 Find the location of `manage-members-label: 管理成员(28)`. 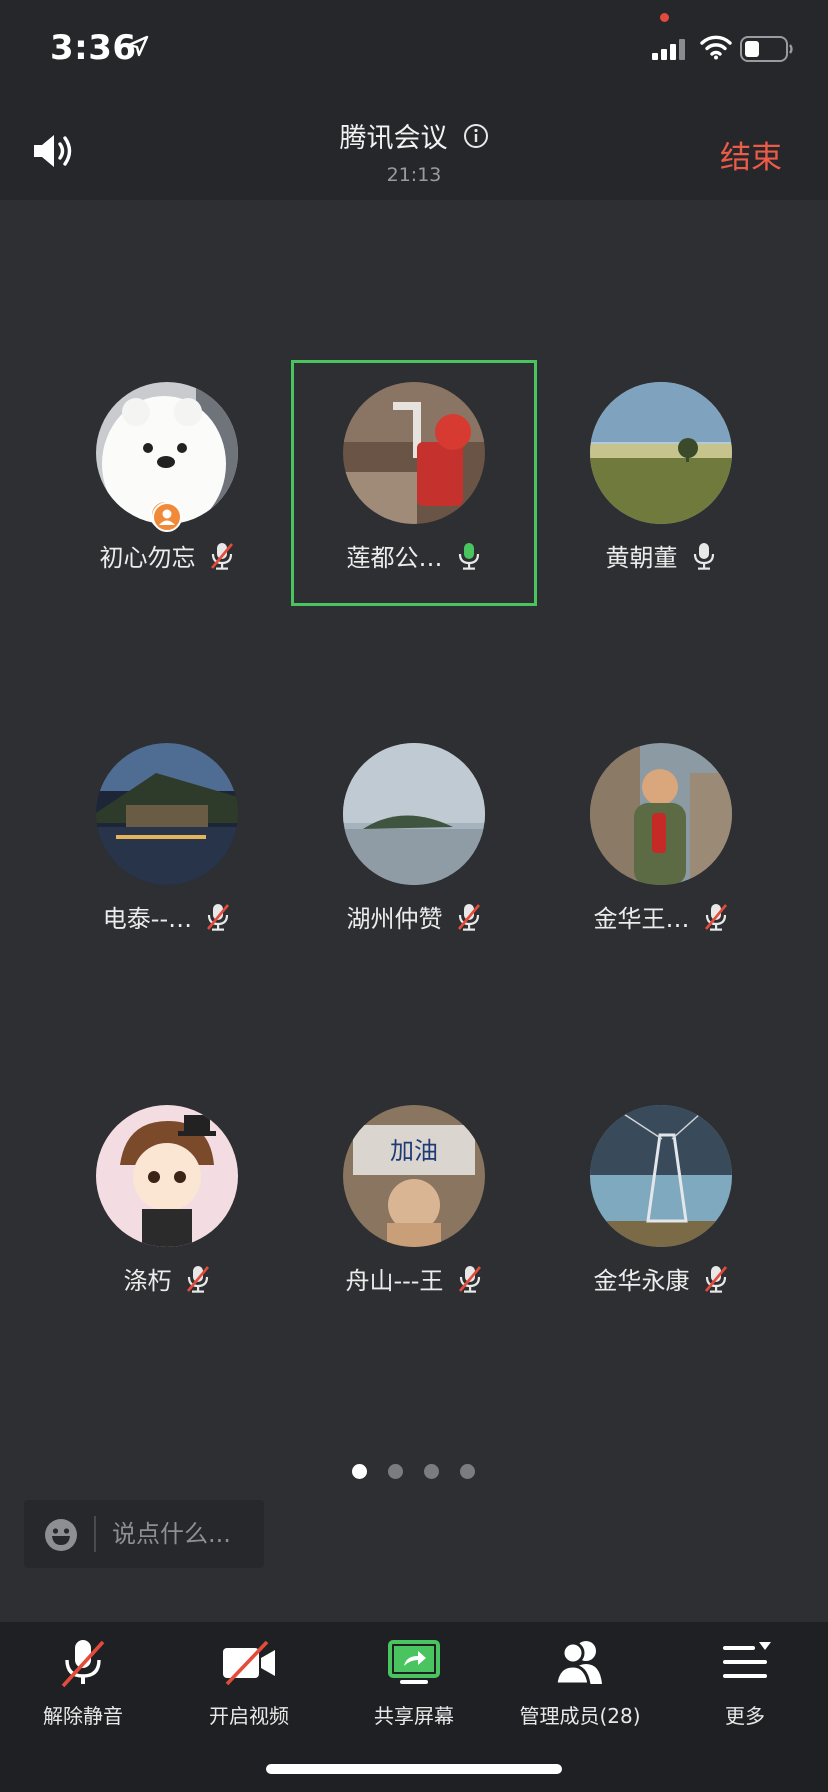

manage-members-label: 管理成员(28) is located at coordinates (580, 1716).